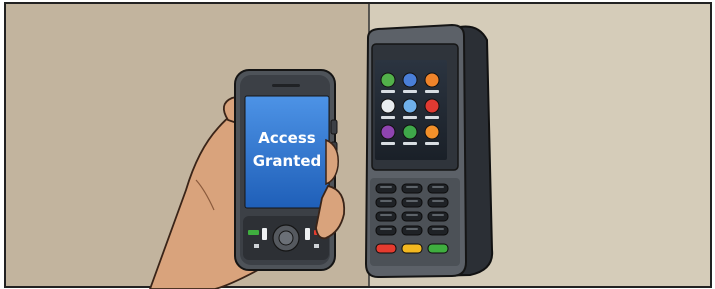 This screenshot has width=715, height=289. I want to click on phone-left-softkey, so click(264, 234).